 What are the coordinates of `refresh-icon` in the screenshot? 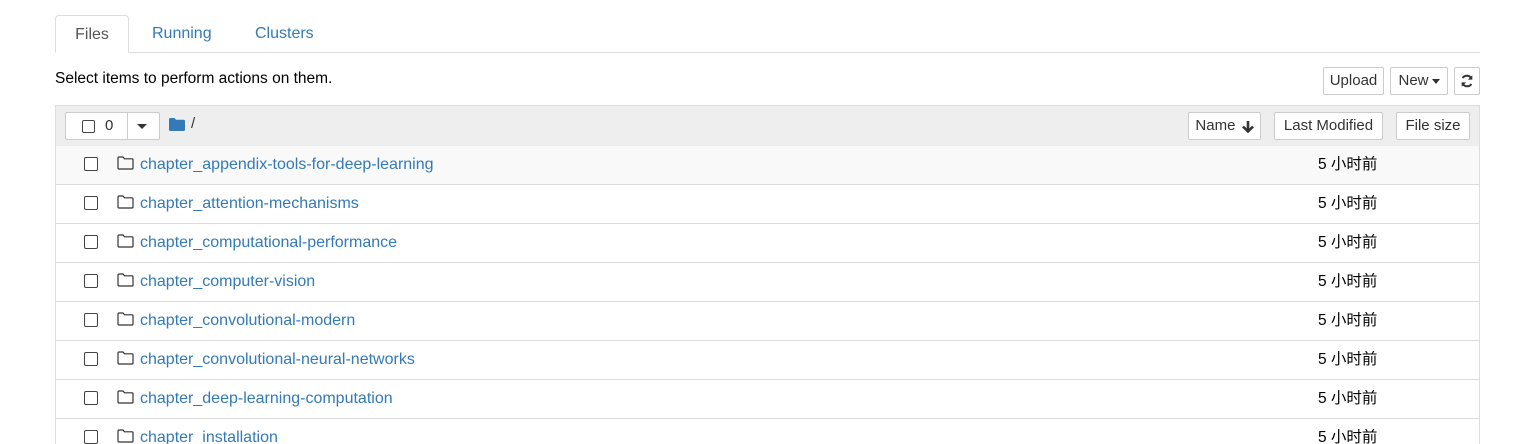 It's located at (1467, 81).